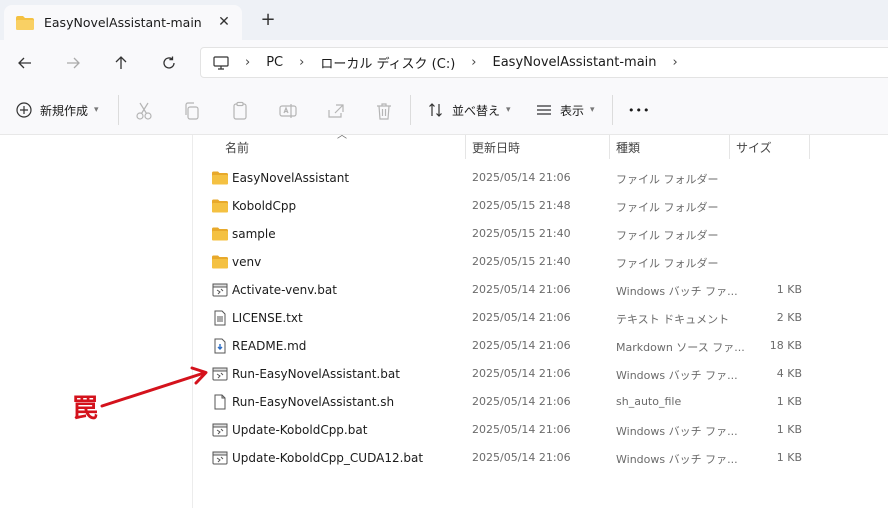  I want to click on file-name: Run-EasyNovelAssistant.bat, so click(316, 374).